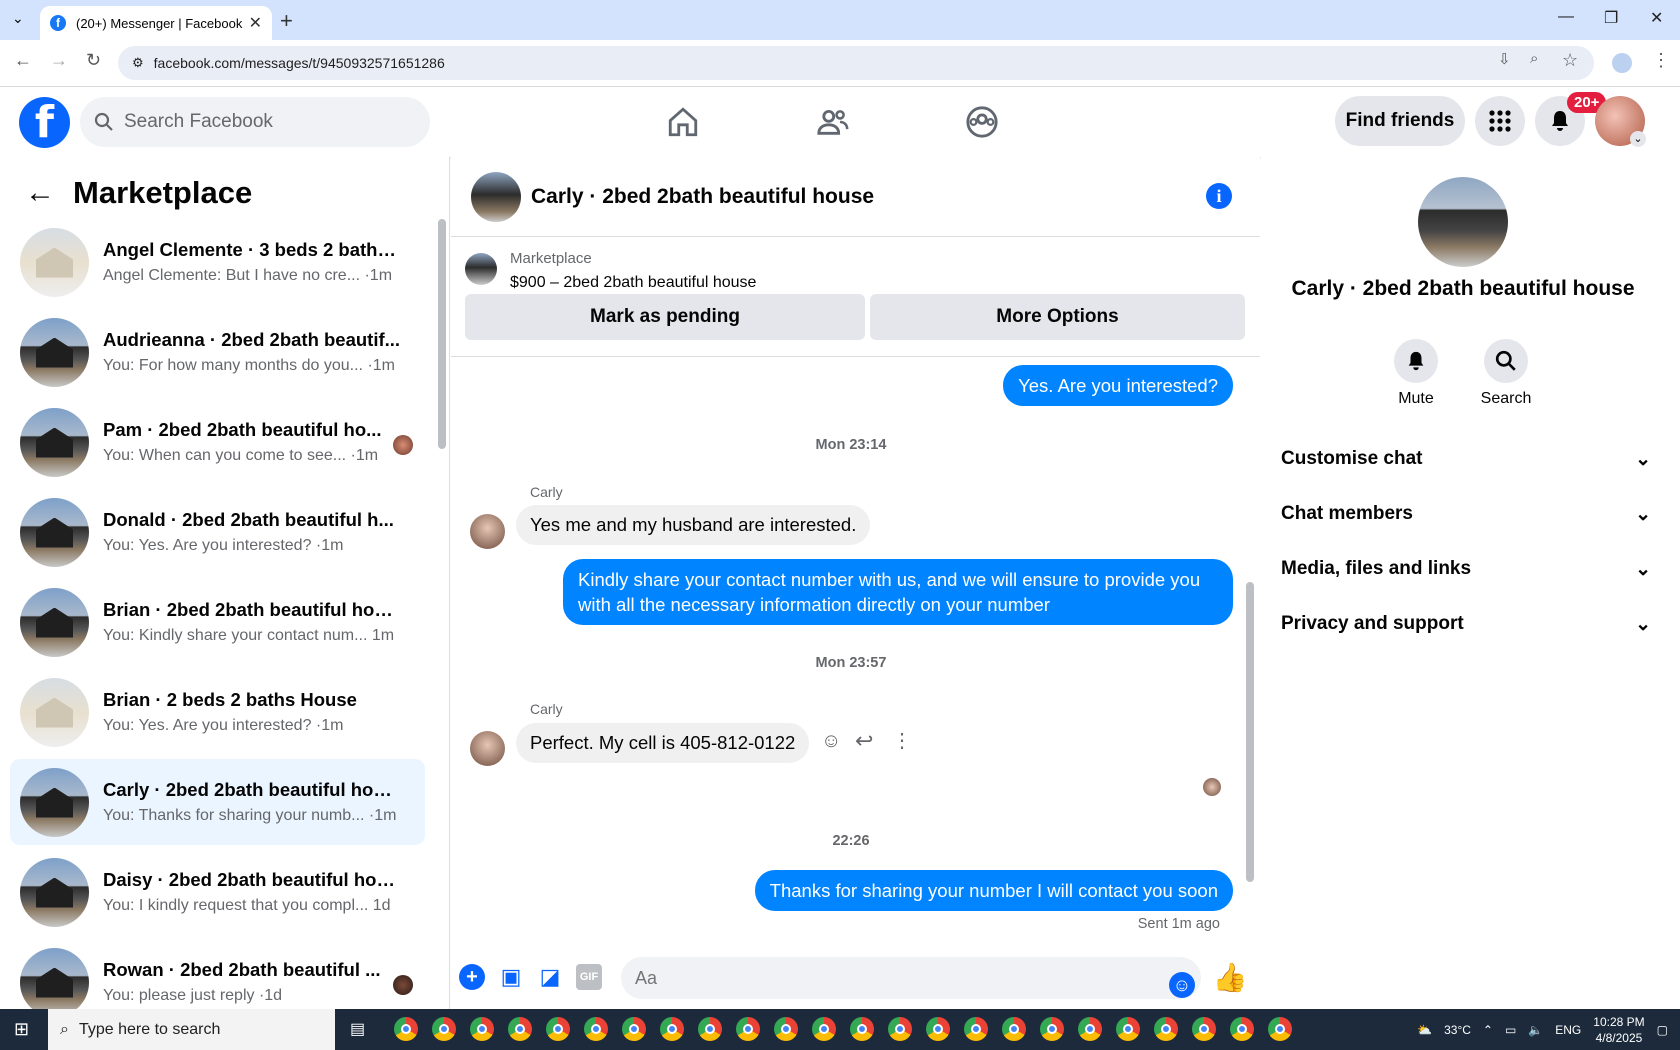 The height and width of the screenshot is (1050, 1680). What do you see at coordinates (472, 977) in the screenshot?
I see `add-plus-icon: +` at bounding box center [472, 977].